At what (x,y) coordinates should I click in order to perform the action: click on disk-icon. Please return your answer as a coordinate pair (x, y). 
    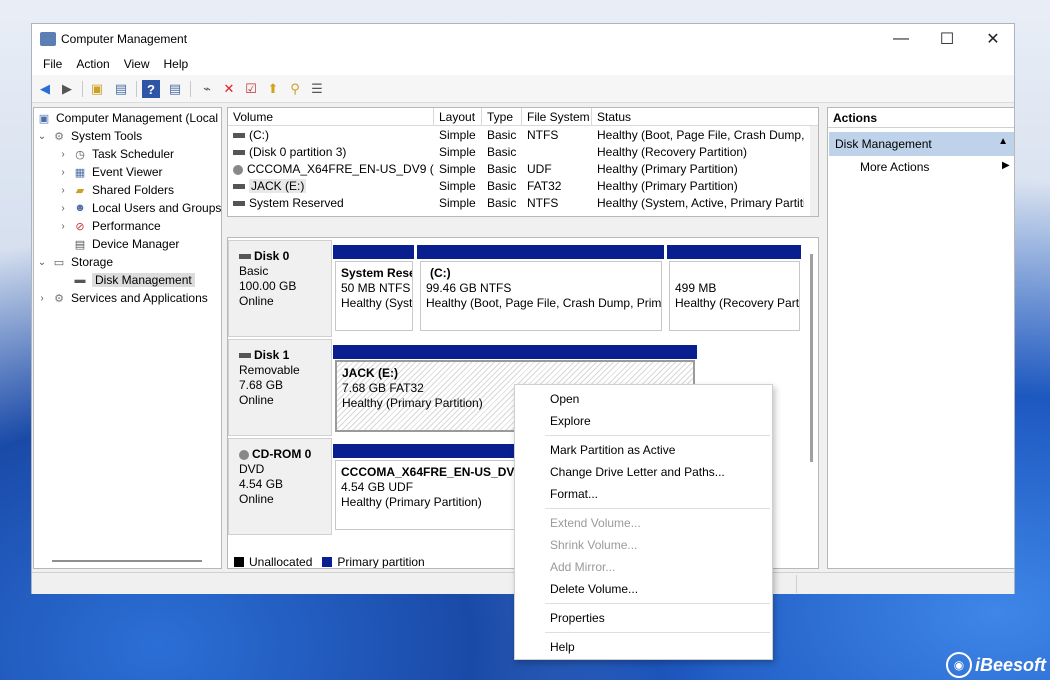
    Looking at the image, I should click on (245, 356).